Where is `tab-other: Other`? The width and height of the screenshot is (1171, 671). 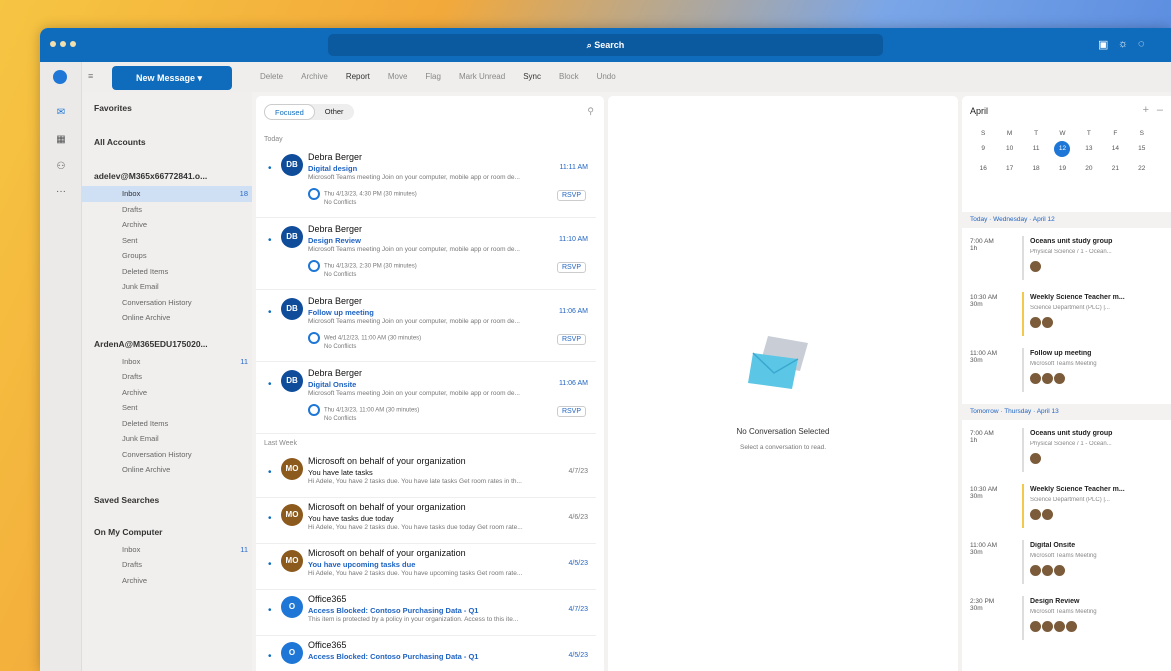 tab-other: Other is located at coordinates (334, 112).